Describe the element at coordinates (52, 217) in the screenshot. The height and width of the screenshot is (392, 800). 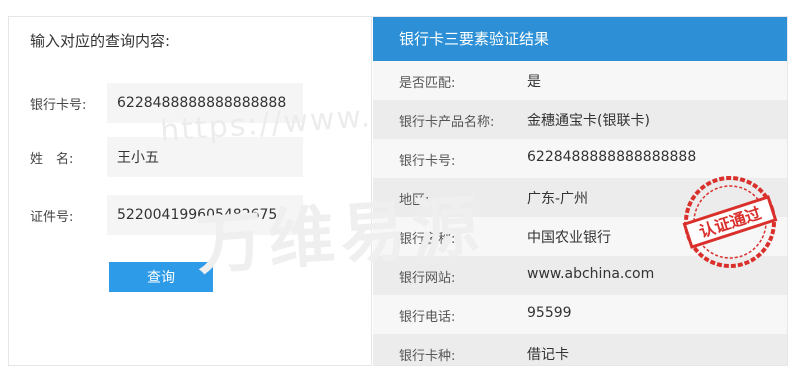
I see `id-number-label: 证件号:` at that location.